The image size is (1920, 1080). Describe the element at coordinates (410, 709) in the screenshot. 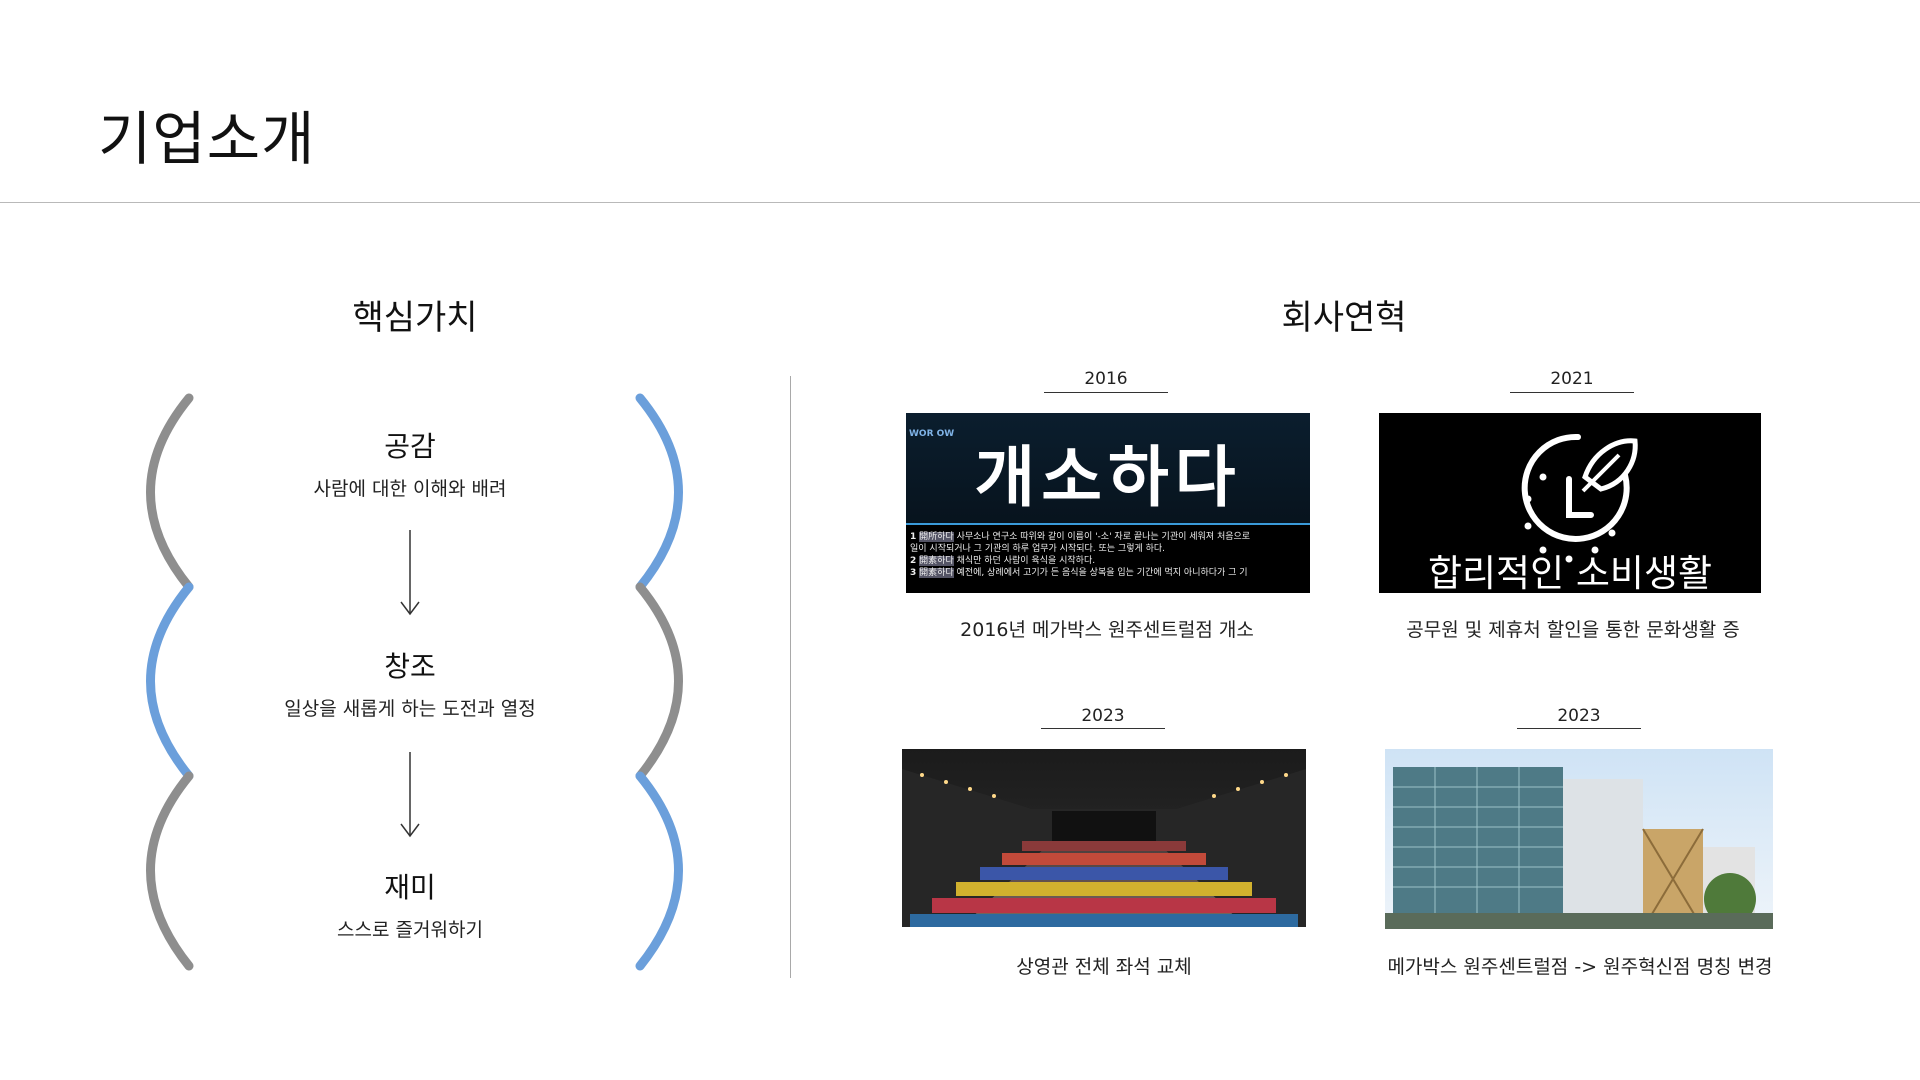

I see `value-desc-creation: 일상을 새롭게 하는 도전과 열정` at that location.